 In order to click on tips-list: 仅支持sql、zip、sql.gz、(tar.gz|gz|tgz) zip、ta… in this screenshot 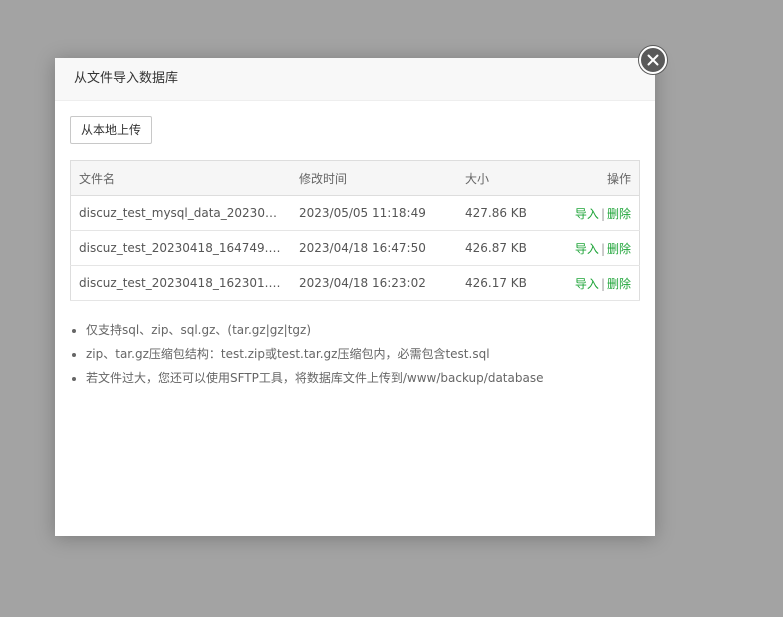, I will do `click(306, 354)`.